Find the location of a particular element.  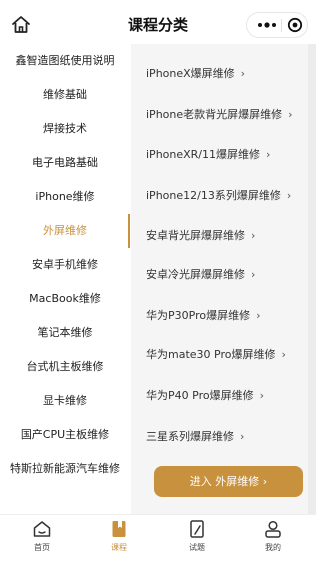

list-item-label: iPhoneXR/11爆屏维修 is located at coordinates (203, 154).